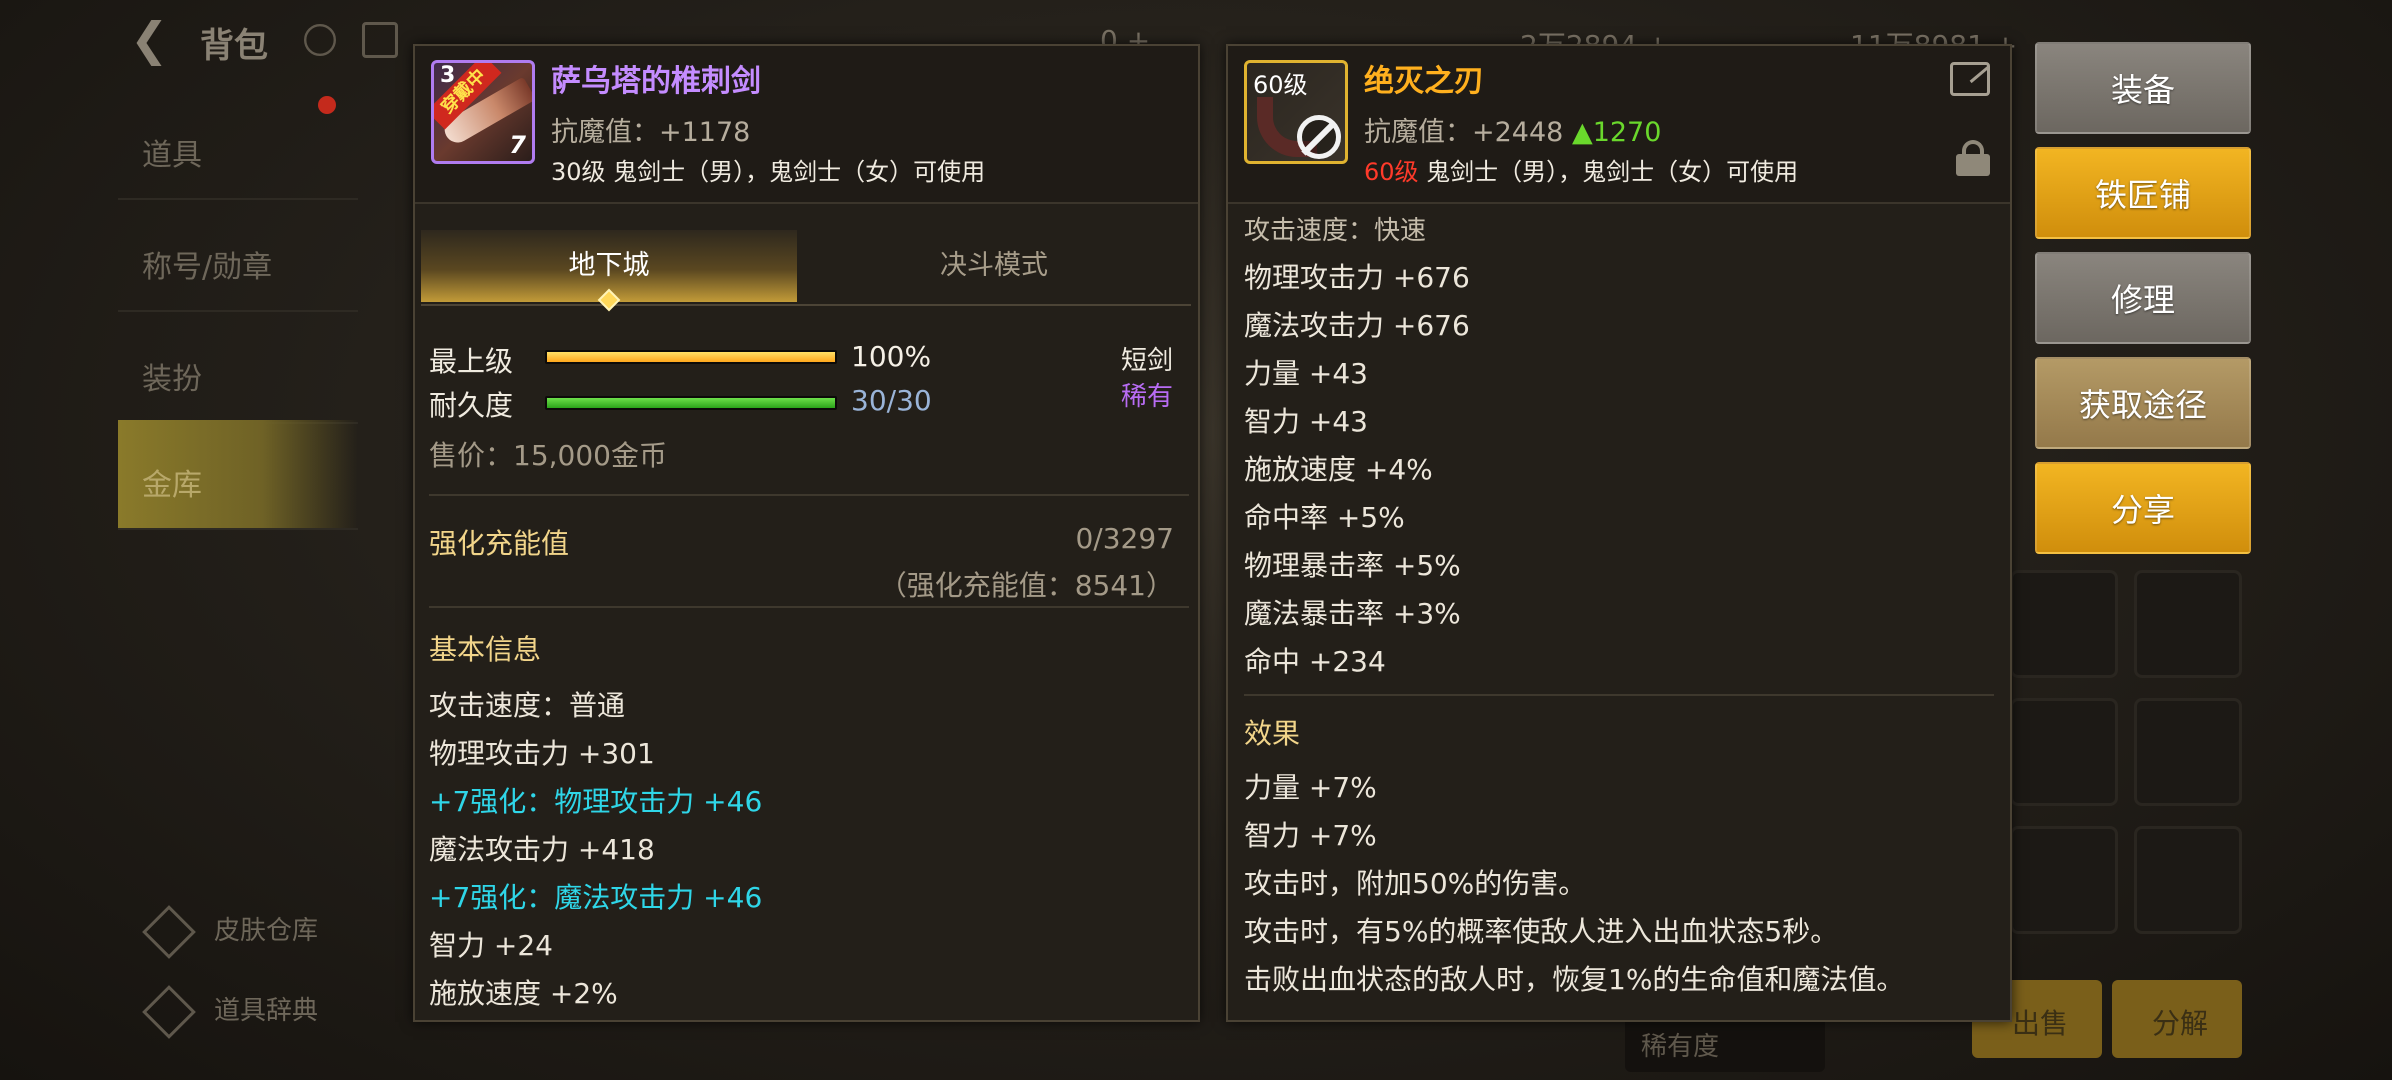  Describe the element at coordinates (1391, 172) in the screenshot. I see `required-level: 60级` at that location.